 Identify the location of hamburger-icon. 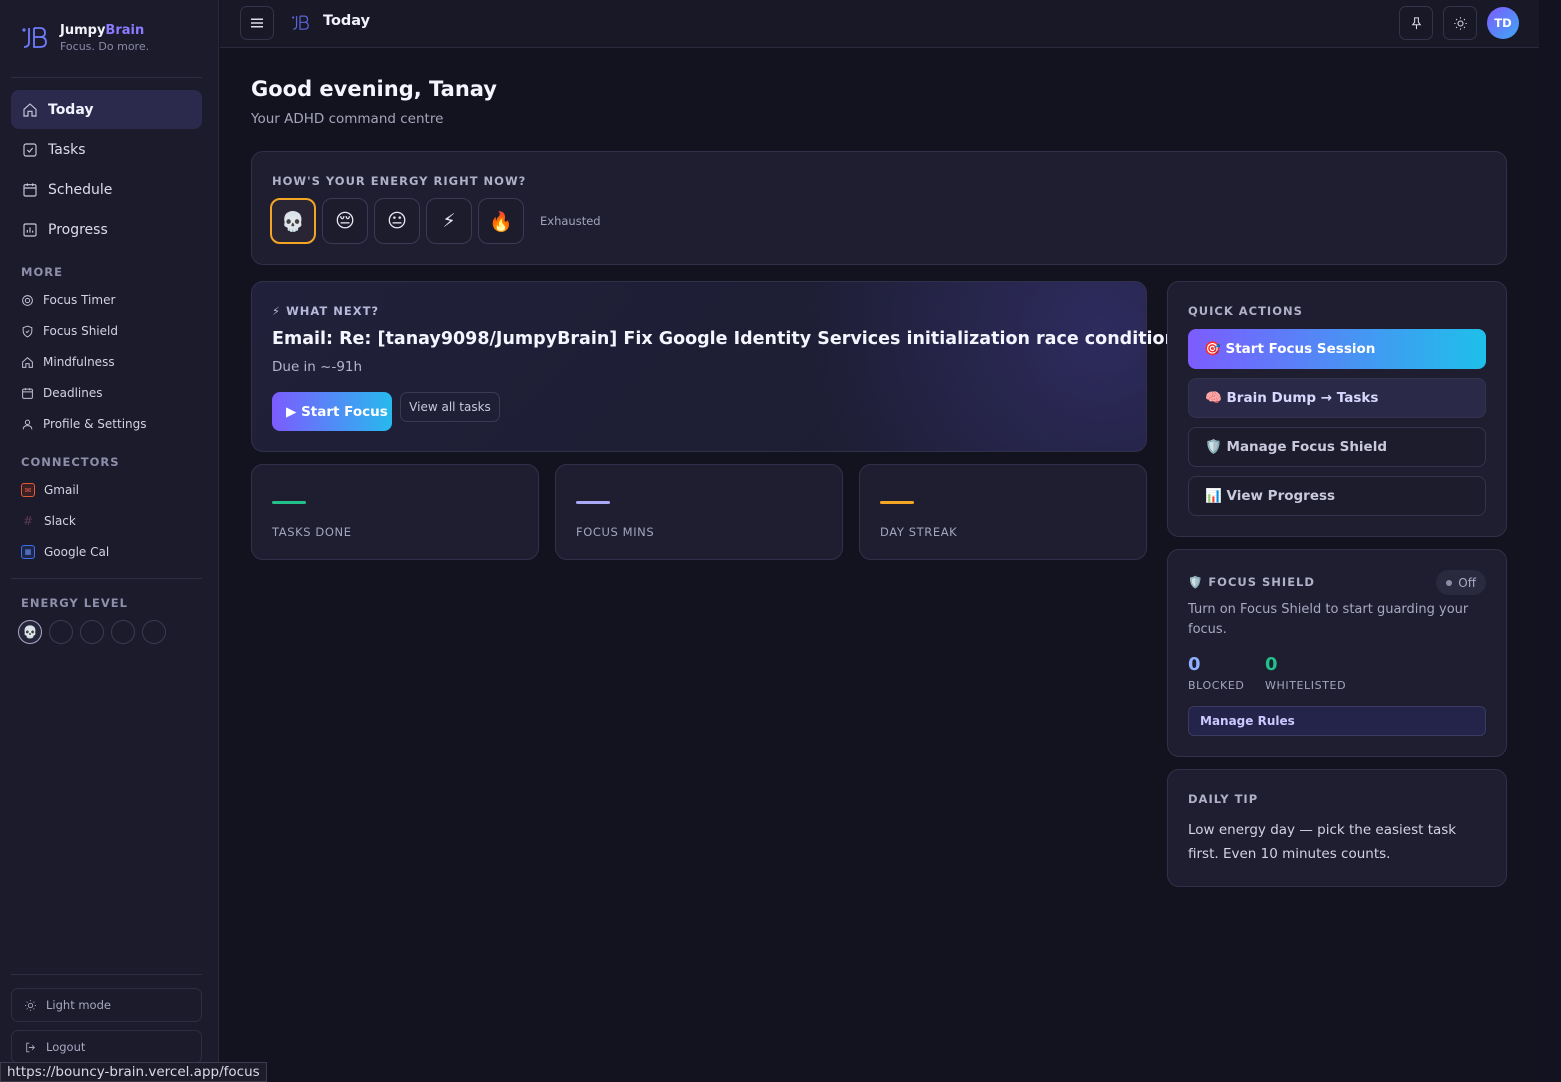
(257, 23).